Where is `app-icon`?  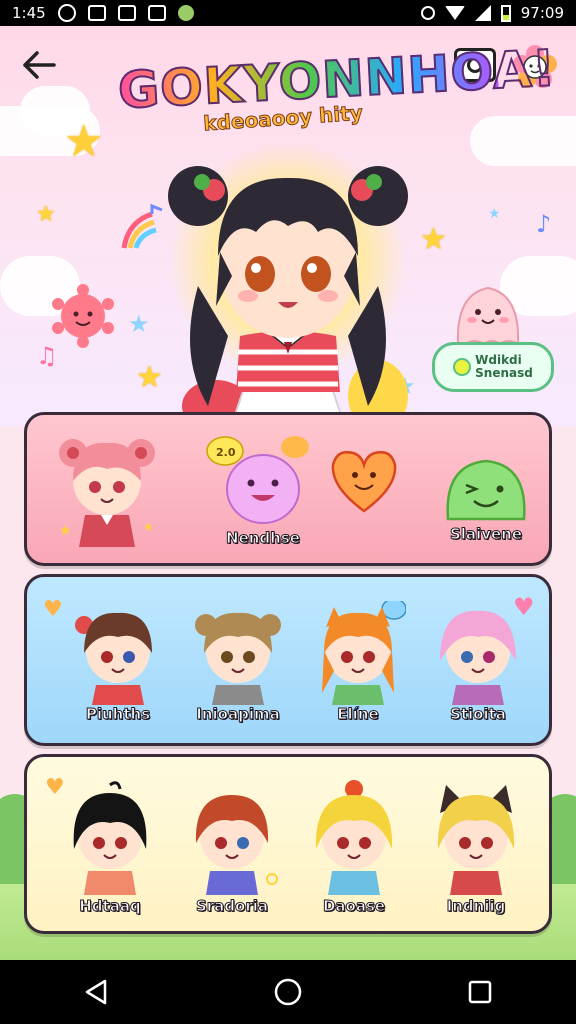 app-icon is located at coordinates (156, 13).